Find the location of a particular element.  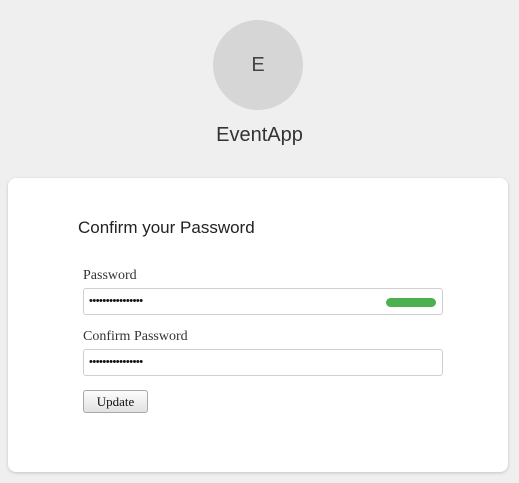

password-input: •••••••••••••••• is located at coordinates (263, 301).